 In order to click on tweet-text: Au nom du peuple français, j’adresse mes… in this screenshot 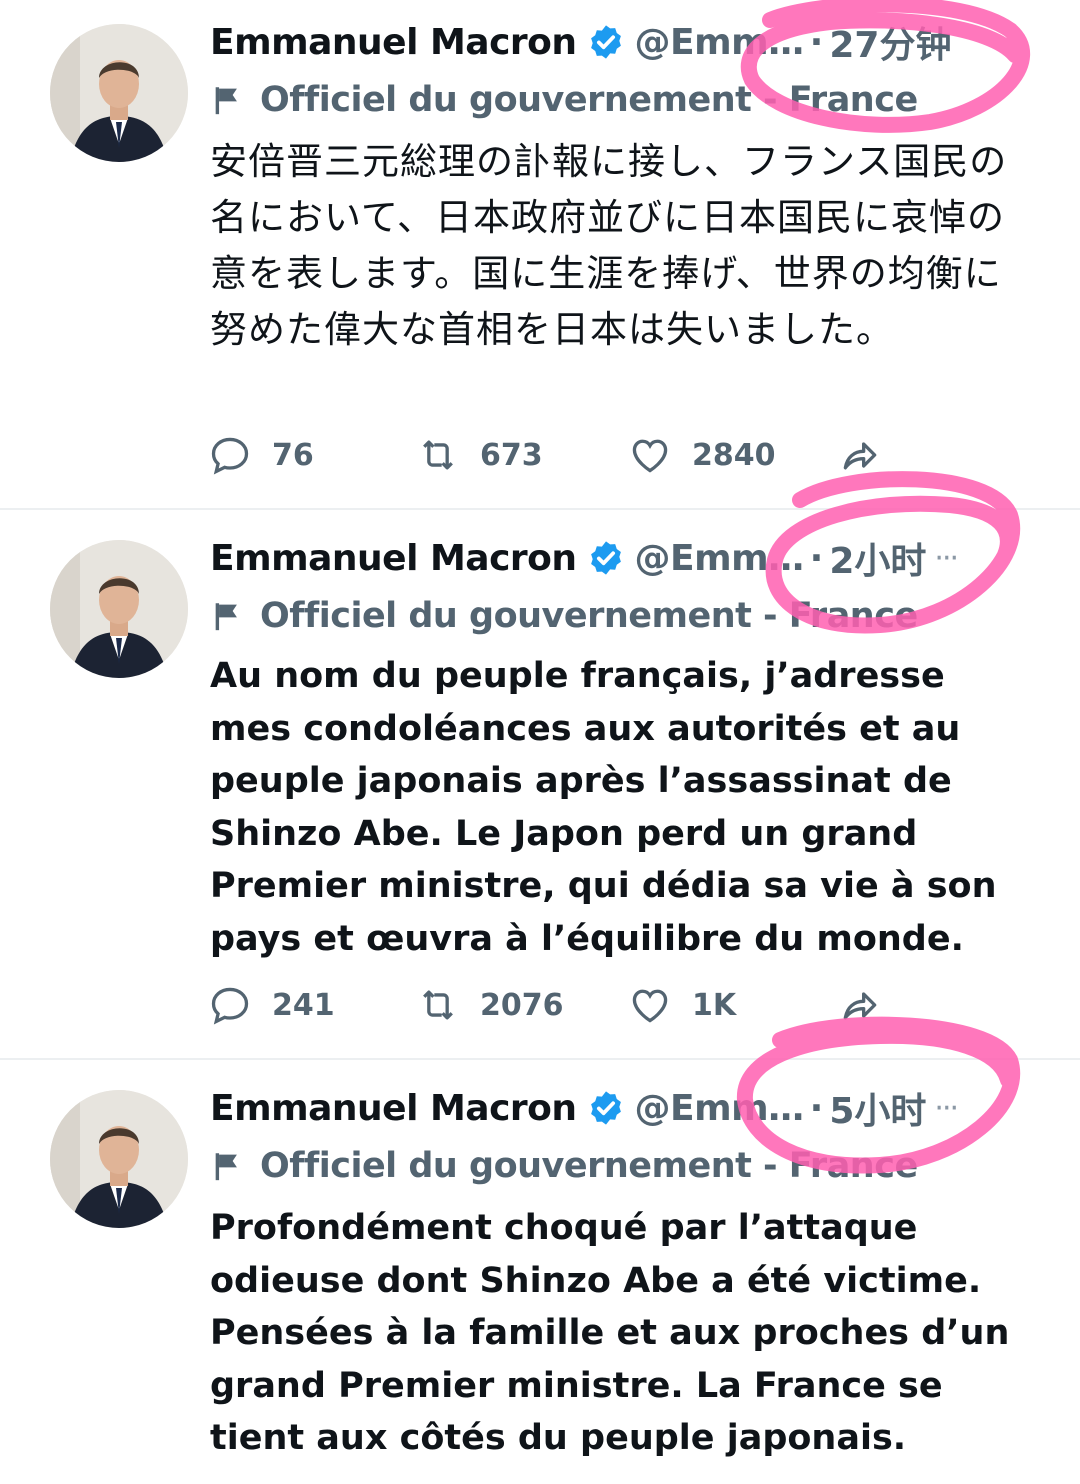, I will do `click(603, 807)`.